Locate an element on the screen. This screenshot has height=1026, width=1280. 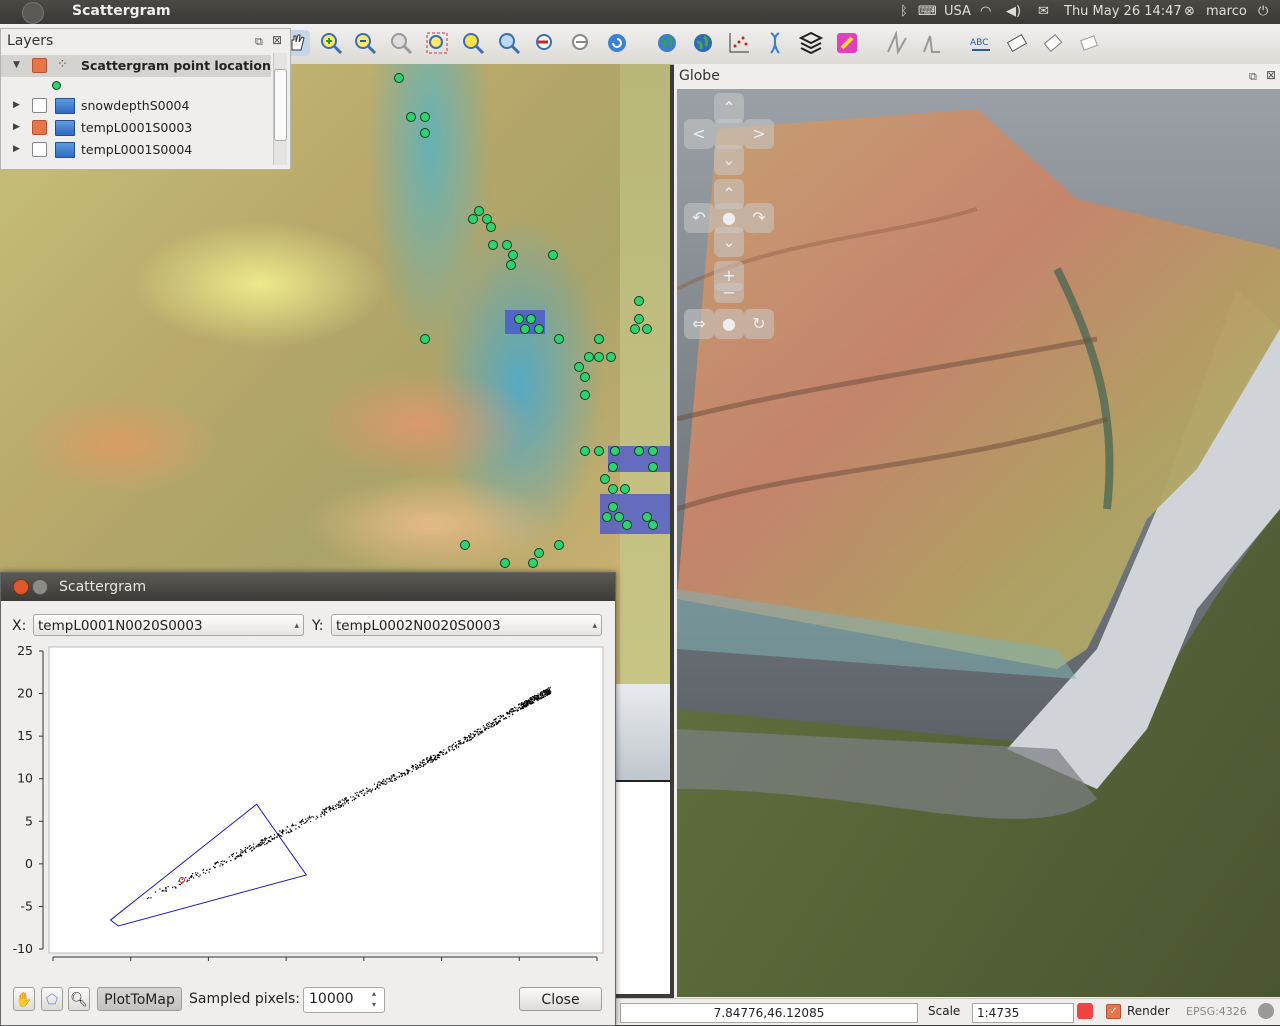
dna-icon is located at coordinates (775, 43).